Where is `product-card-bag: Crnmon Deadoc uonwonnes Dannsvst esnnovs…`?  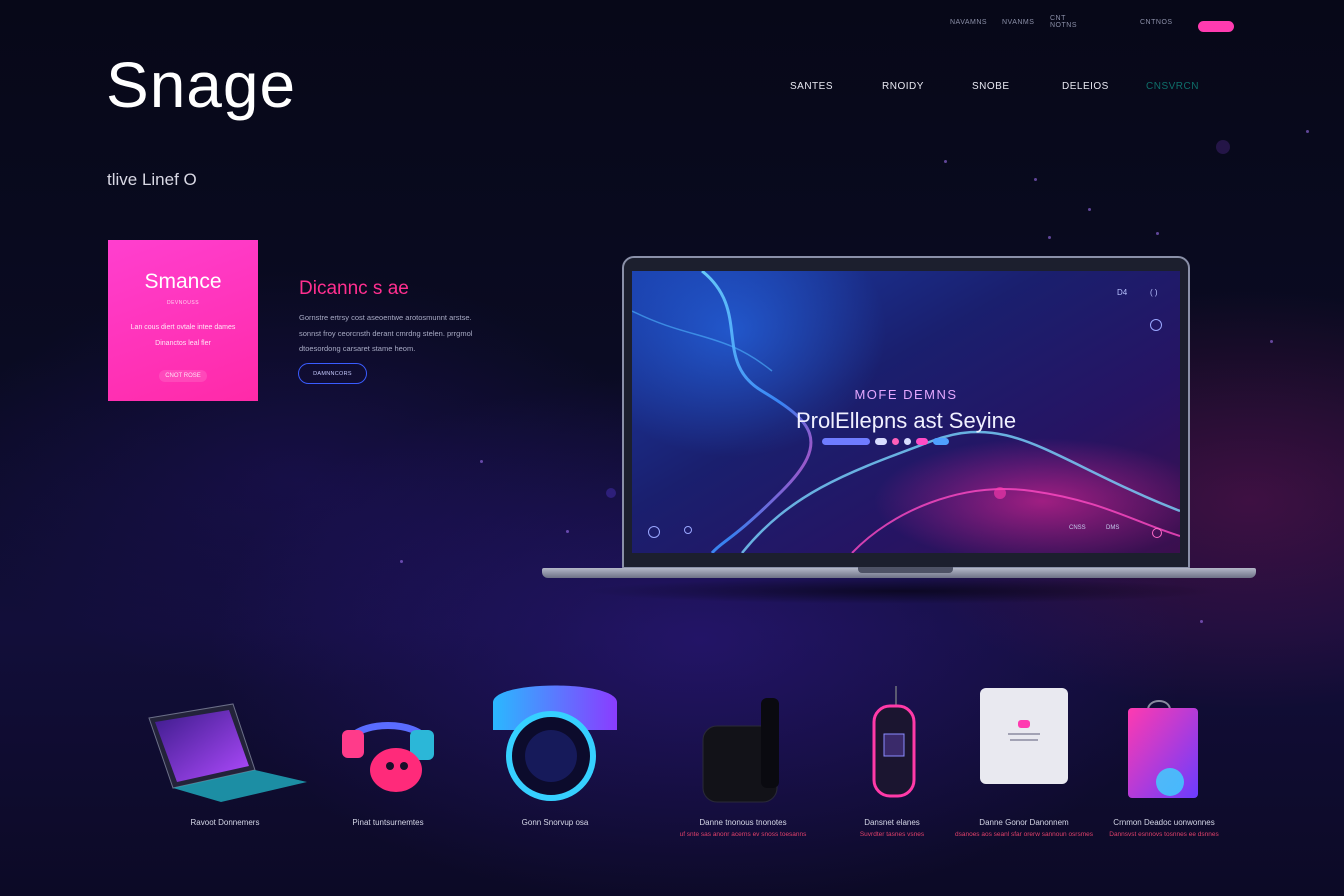
product-card-bag: Crnmon Deadoc uonwonnes Dannsvst esnnovs… is located at coordinates (1164, 755).